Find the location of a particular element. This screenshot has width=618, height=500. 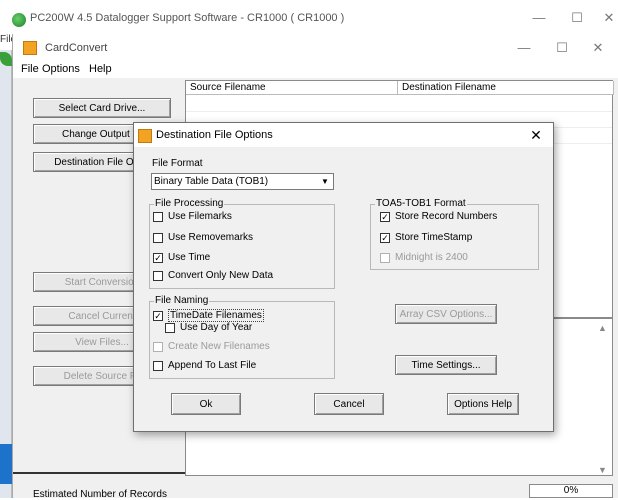

outer-minimize-button: — is located at coordinates (539, 18).